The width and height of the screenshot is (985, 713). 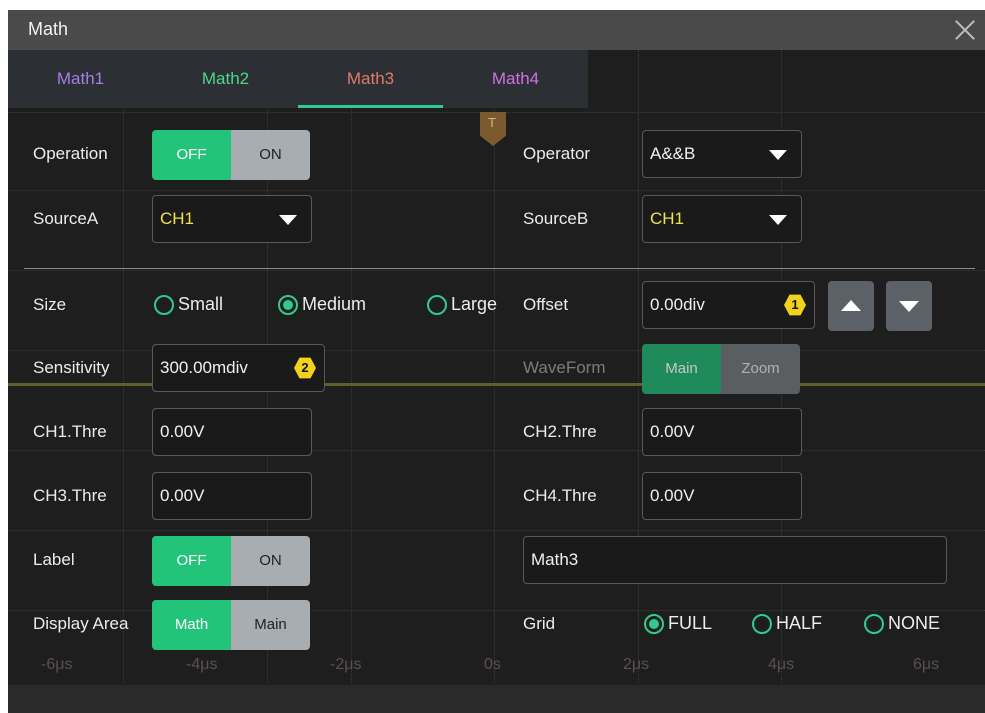 What do you see at coordinates (667, 218) in the screenshot?
I see `sourceB-value: CH1` at bounding box center [667, 218].